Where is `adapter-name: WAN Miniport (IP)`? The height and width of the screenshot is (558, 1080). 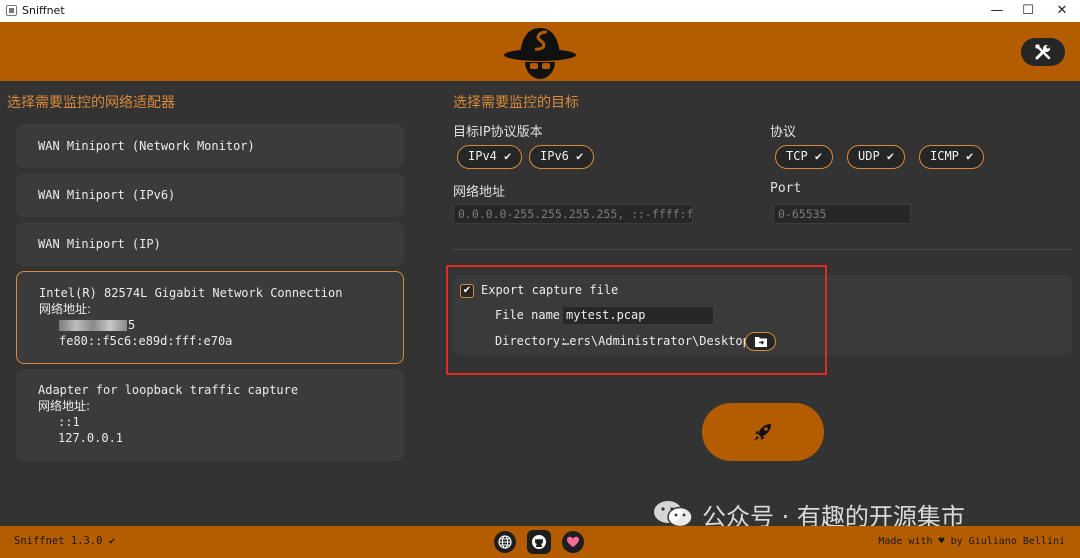
adapter-name: WAN Miniport (IP) is located at coordinates (99, 244).